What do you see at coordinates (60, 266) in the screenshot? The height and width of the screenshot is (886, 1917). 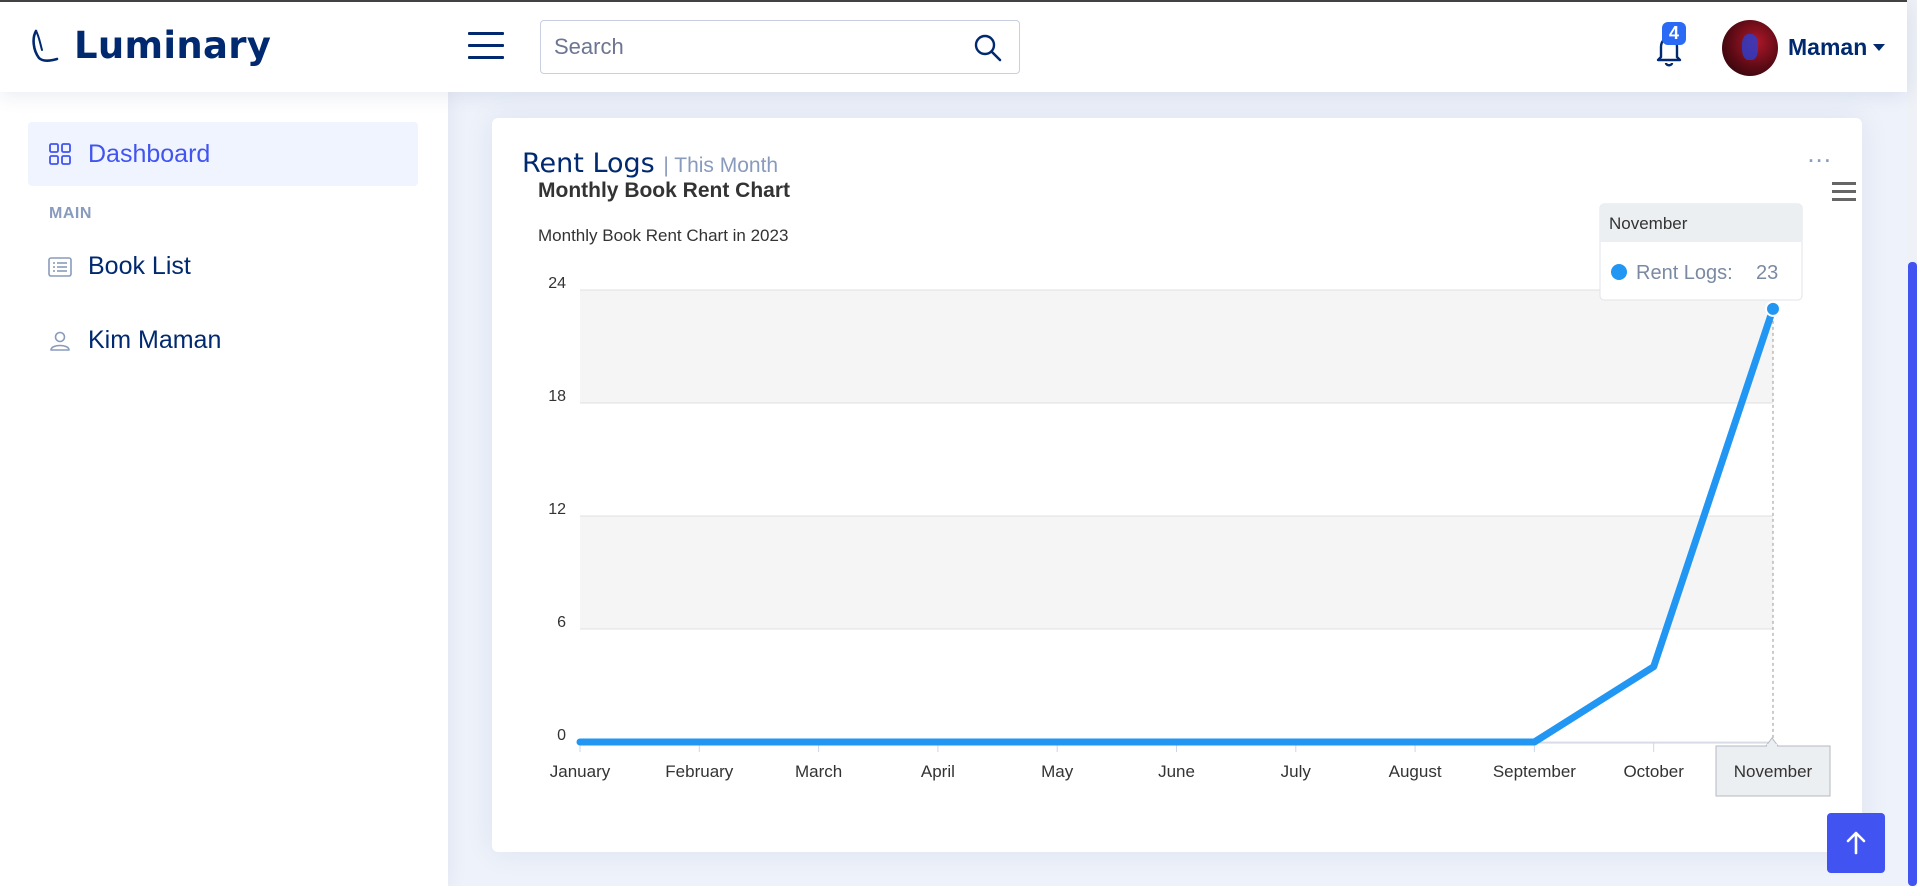 I see `list-icon` at bounding box center [60, 266].